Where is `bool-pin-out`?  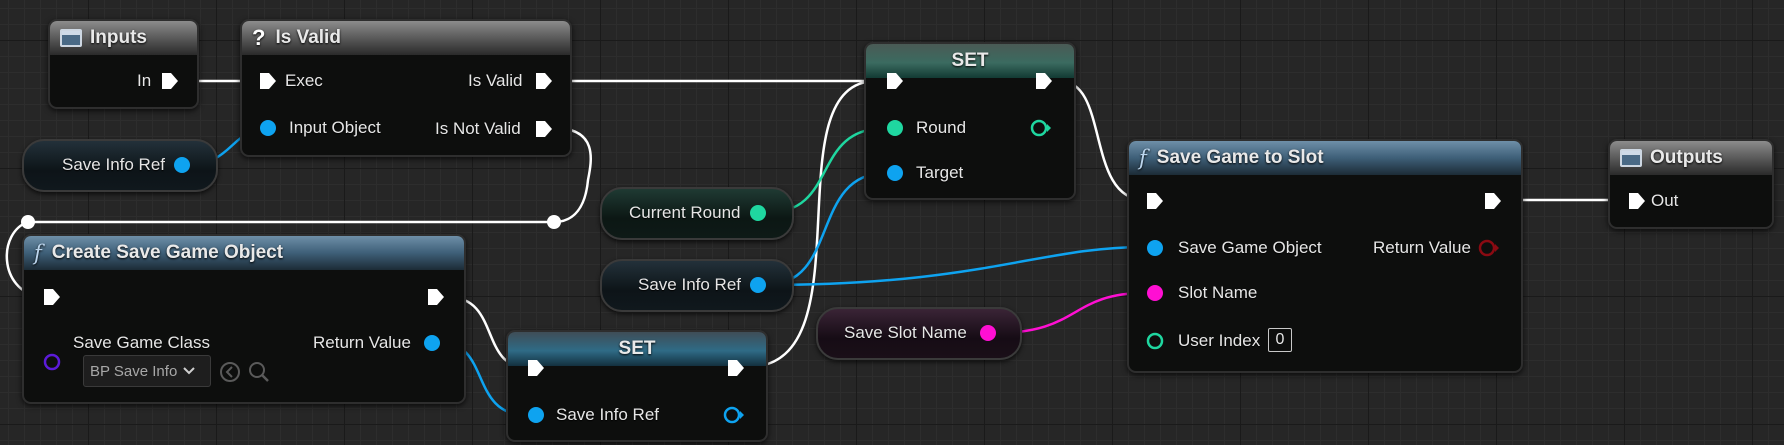
bool-pin-out is located at coordinates (1488, 248).